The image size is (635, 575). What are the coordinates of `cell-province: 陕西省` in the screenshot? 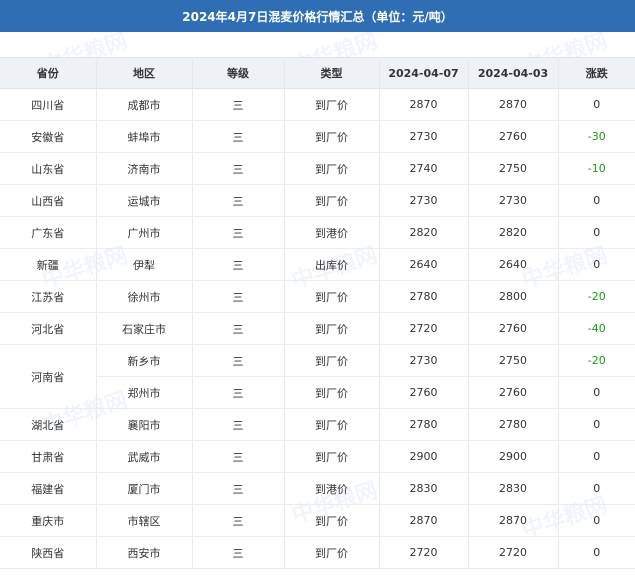 It's located at (48, 552).